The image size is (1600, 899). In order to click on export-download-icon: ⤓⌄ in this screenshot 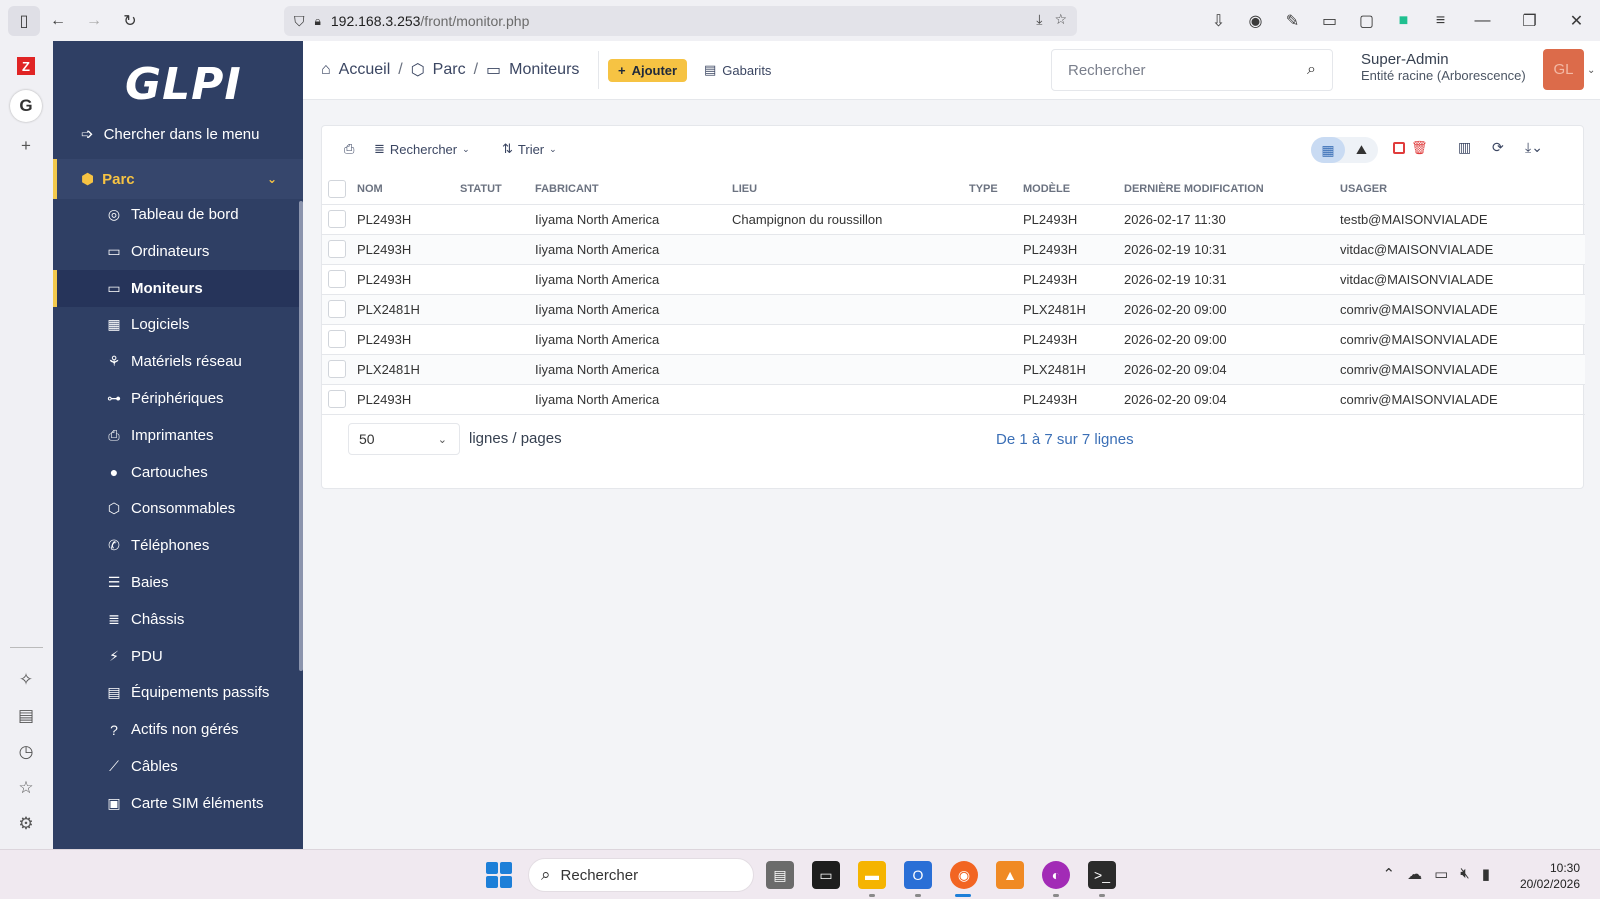, I will do `click(1534, 147)`.